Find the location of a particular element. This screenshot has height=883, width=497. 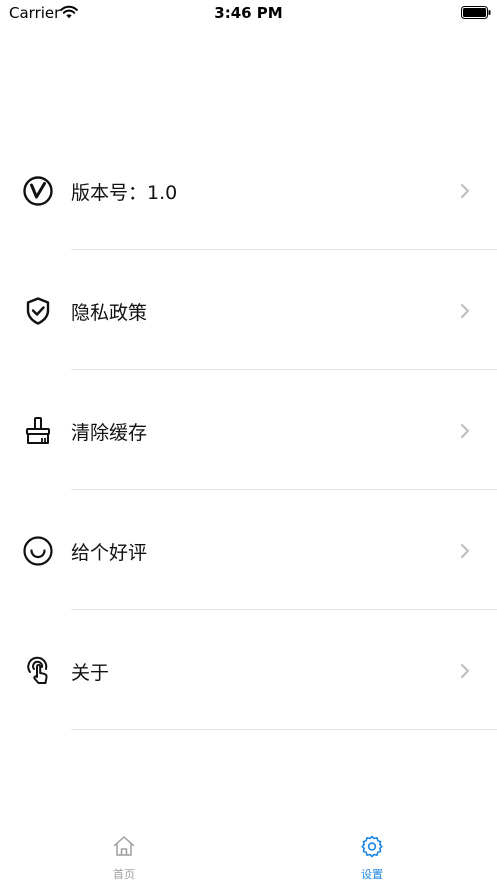

status-bar: Carrier 3:46 PM is located at coordinates (248, 13).